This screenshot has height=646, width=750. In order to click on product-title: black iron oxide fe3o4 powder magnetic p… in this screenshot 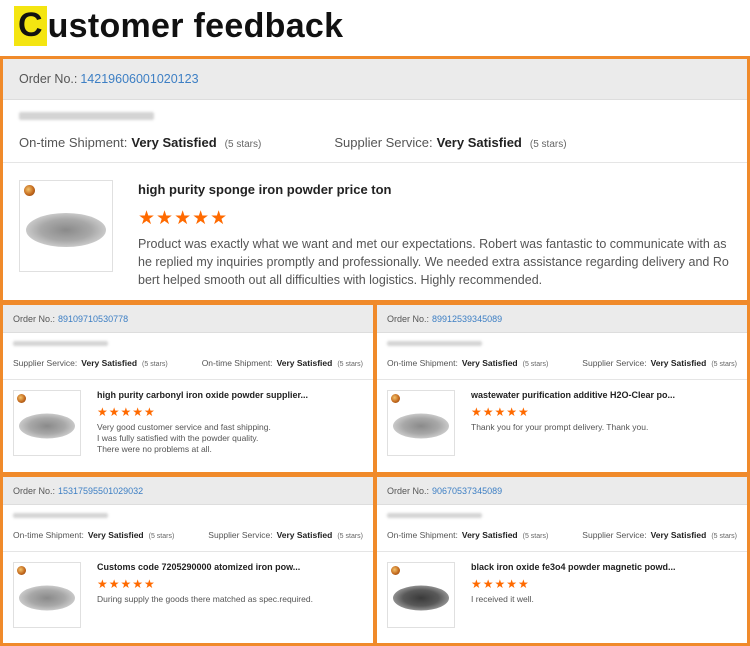, I will do `click(604, 567)`.